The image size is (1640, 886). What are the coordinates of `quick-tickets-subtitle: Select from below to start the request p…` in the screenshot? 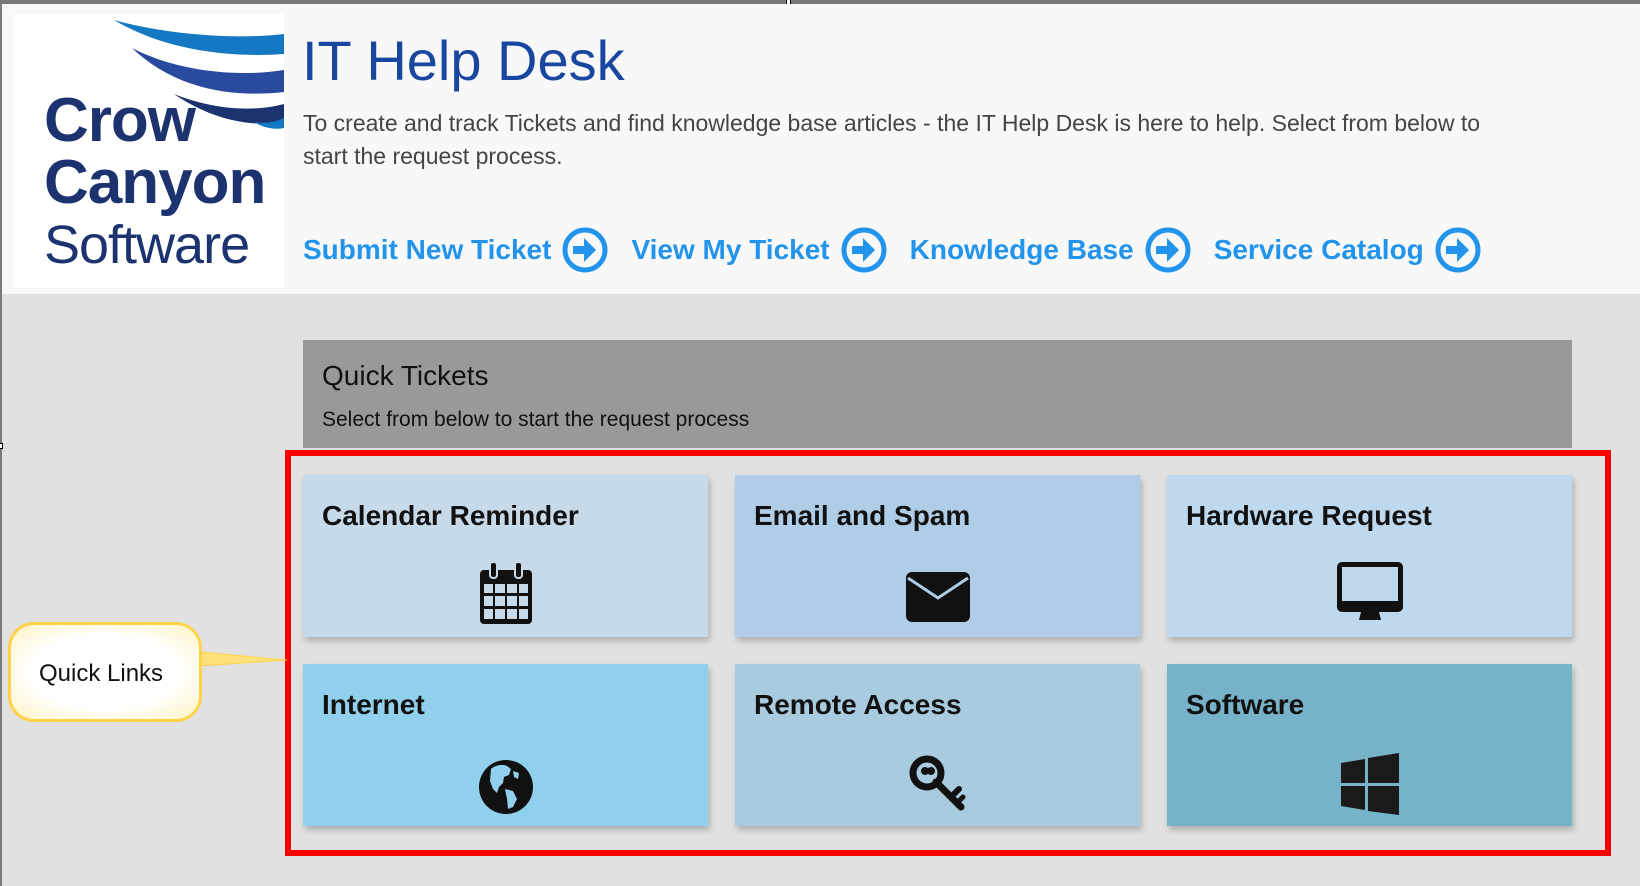 It's located at (536, 419).